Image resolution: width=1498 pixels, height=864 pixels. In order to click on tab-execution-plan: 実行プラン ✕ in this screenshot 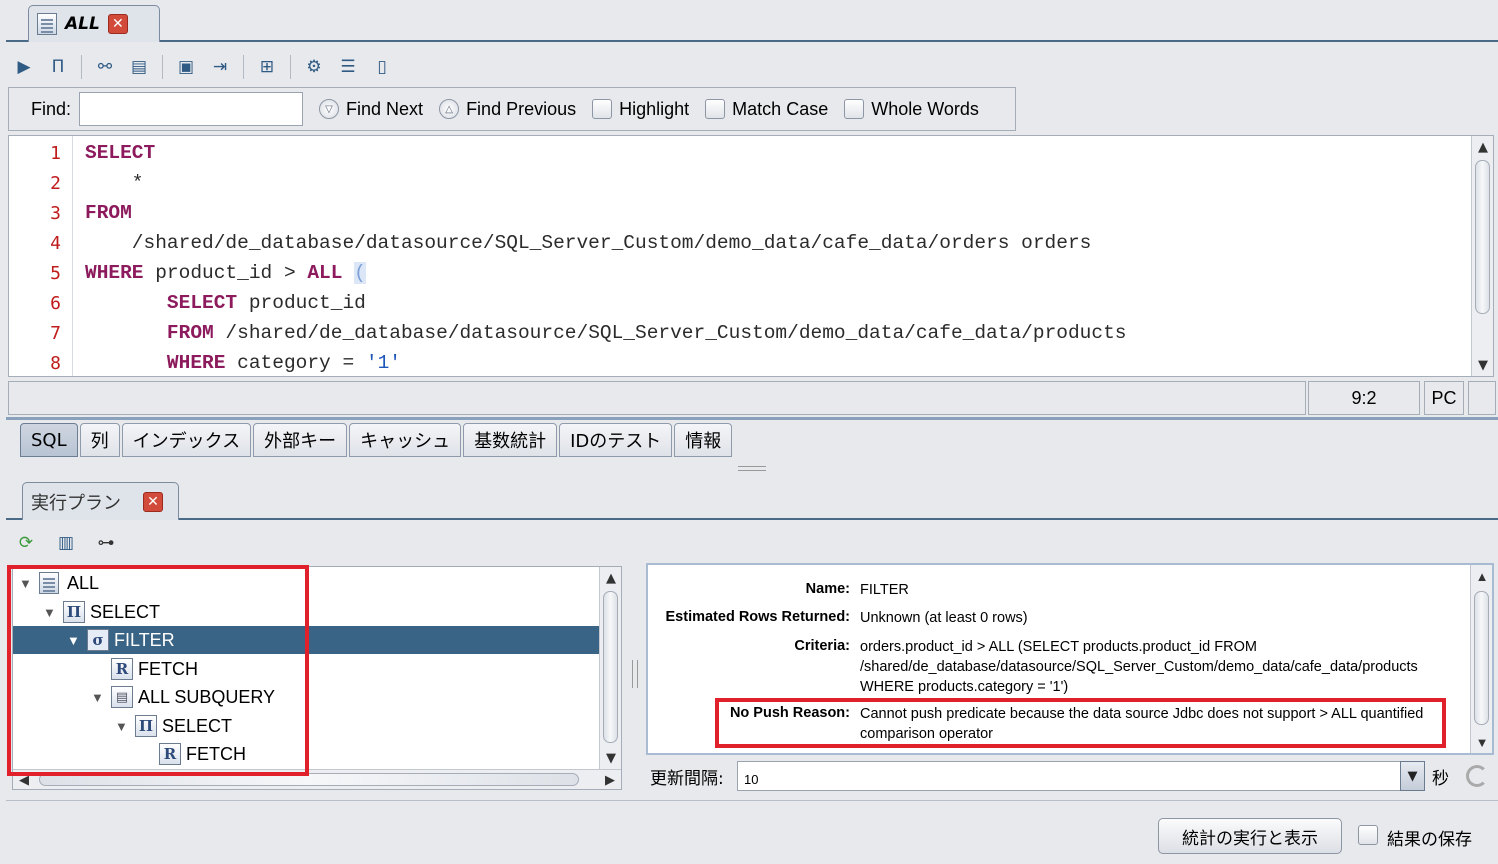, I will do `click(100, 501)`.